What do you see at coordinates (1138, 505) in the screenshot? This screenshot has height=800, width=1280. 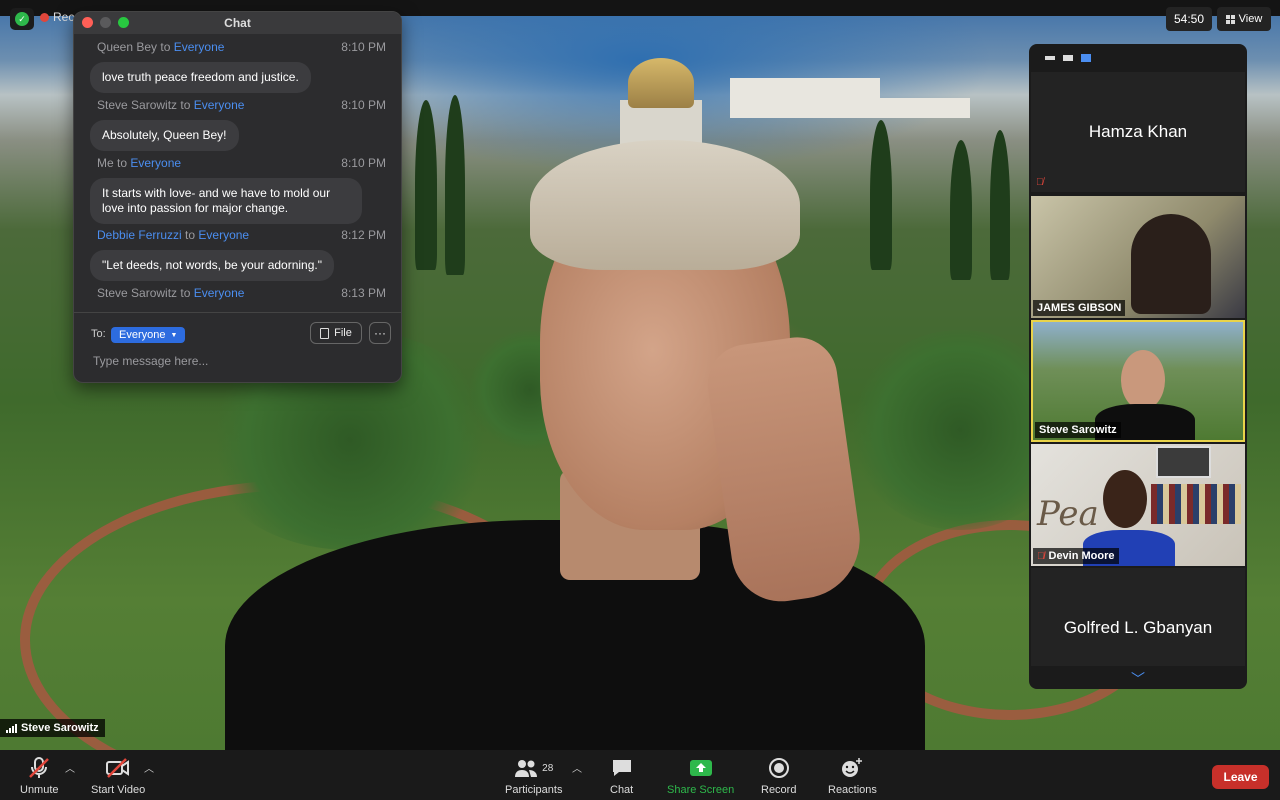 I see `participant-tile: Pea 🎙̸ Devin Moore` at bounding box center [1138, 505].